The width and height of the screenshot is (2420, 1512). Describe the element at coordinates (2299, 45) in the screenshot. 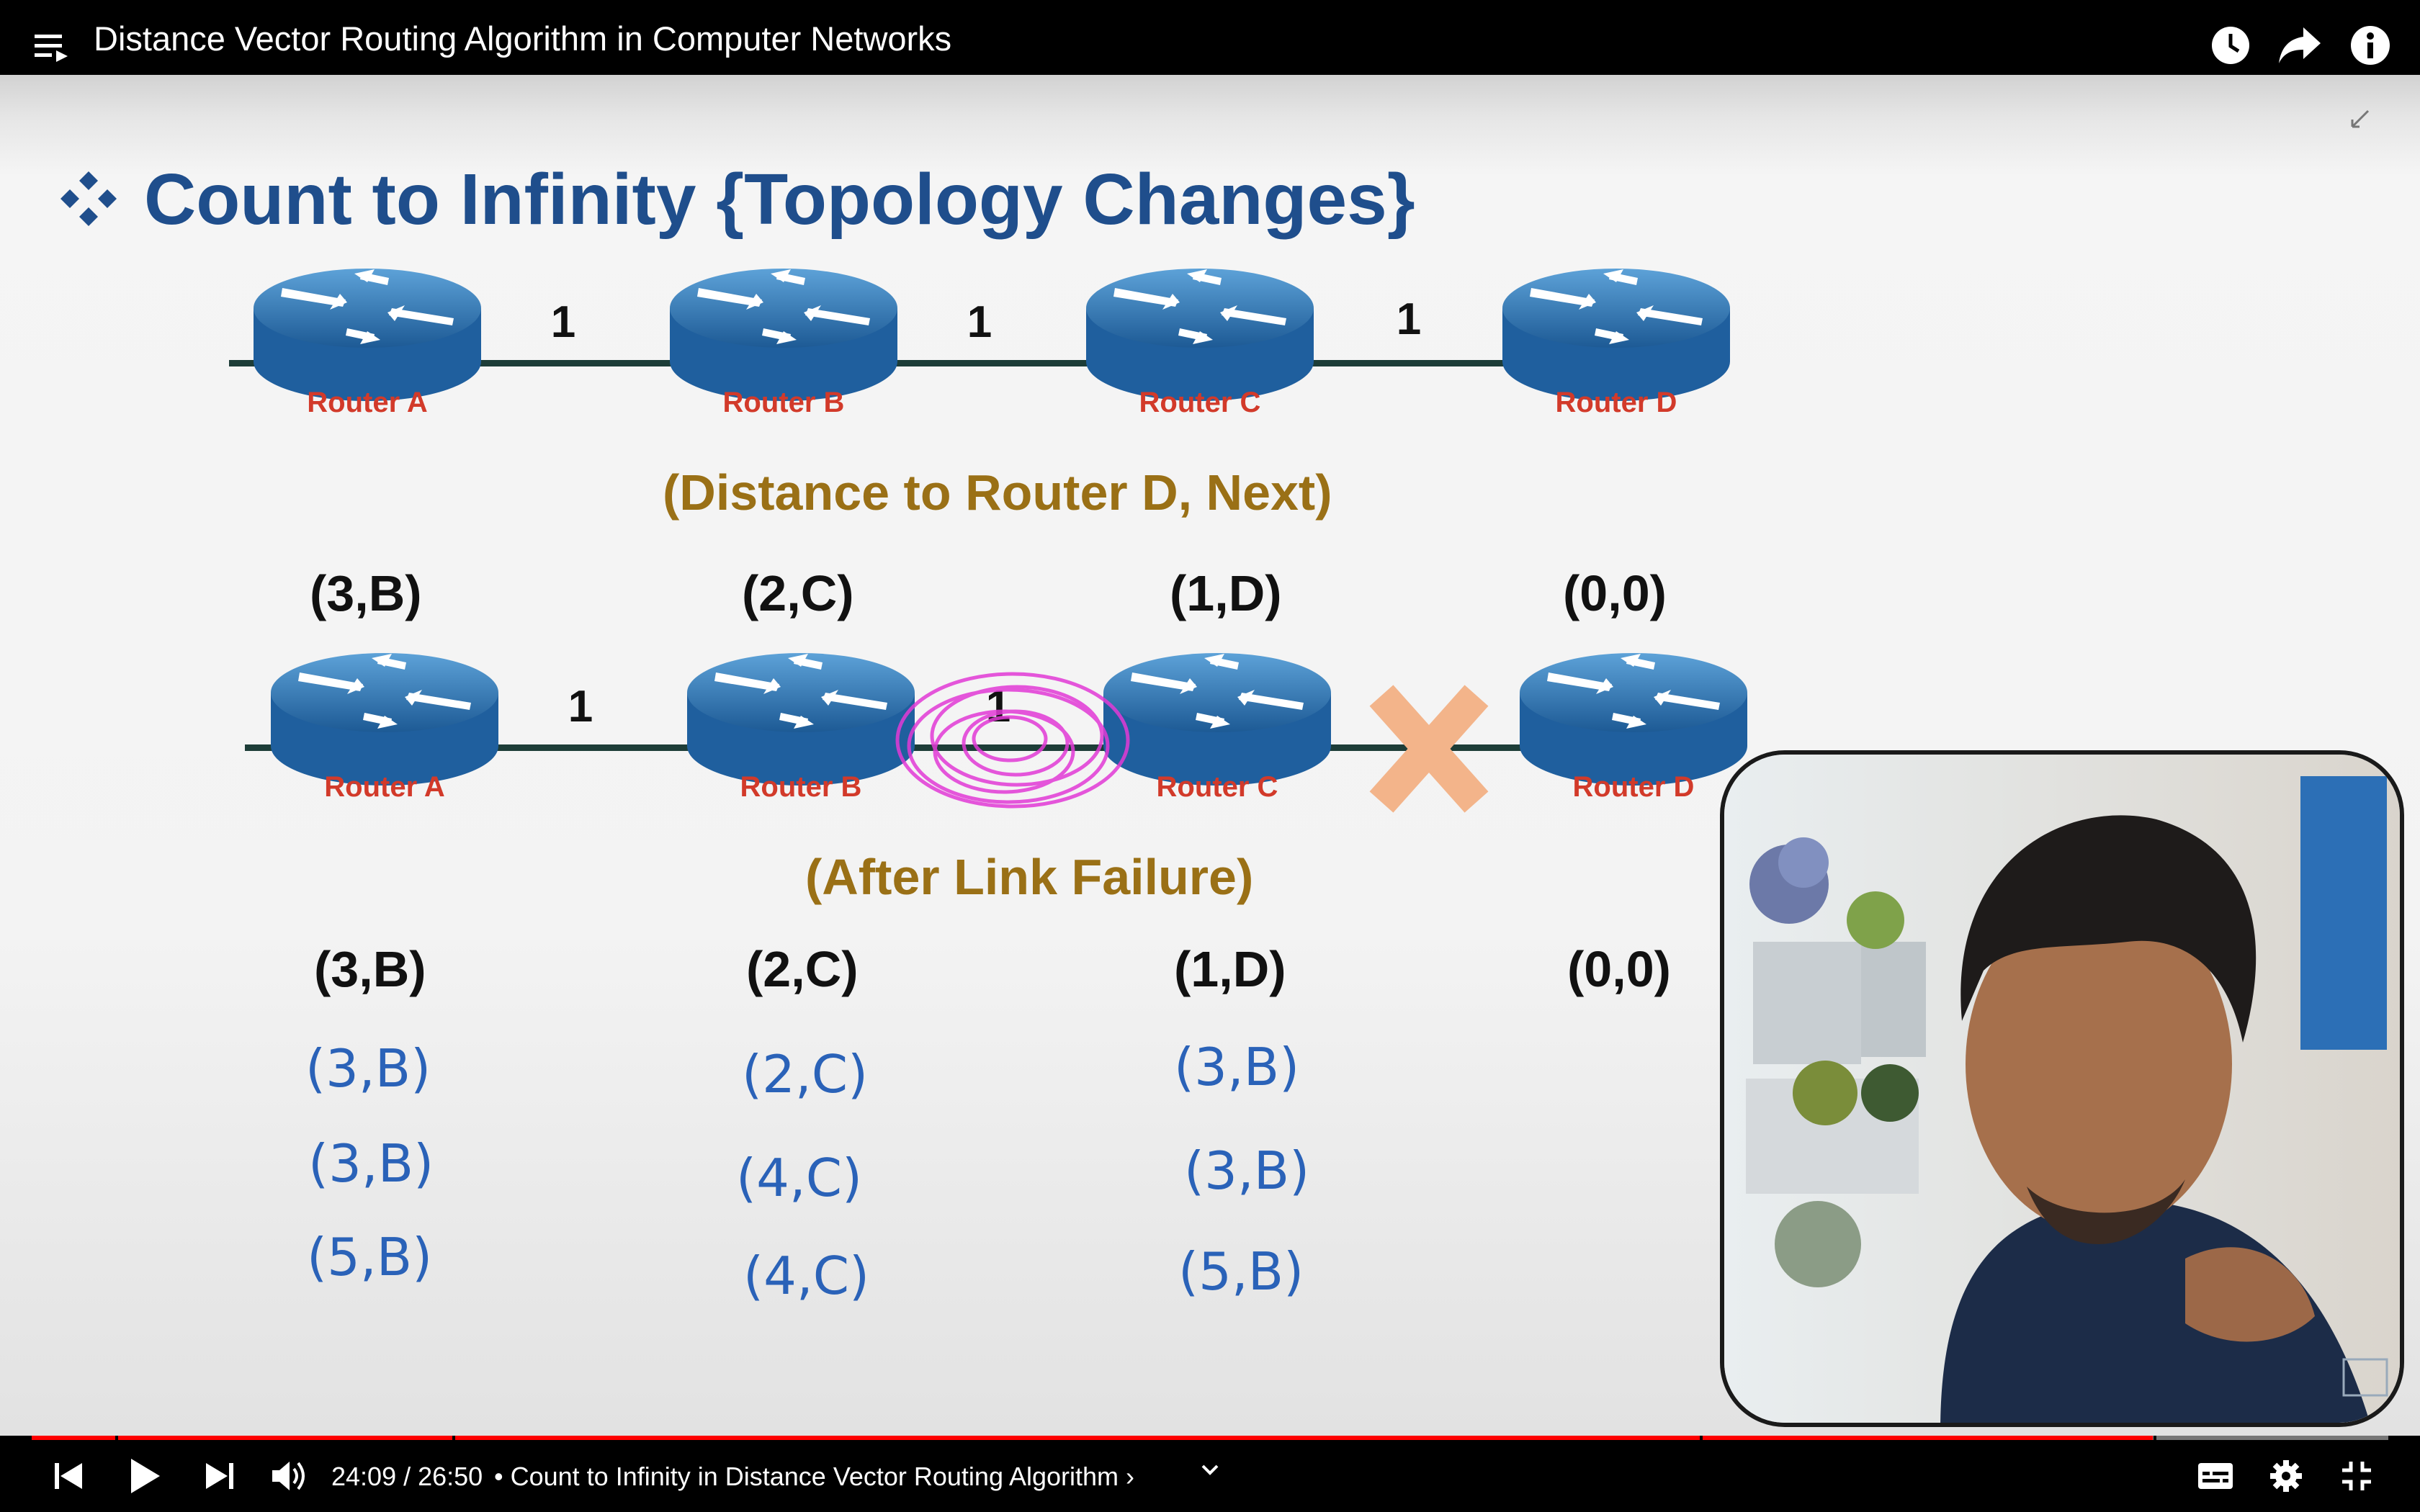

I see `share-icon` at that location.